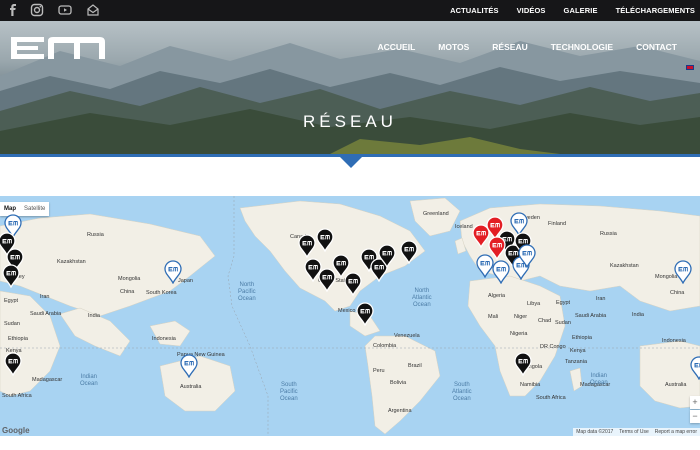  What do you see at coordinates (398, 383) in the screenshot?
I see `country-label: Bolivia` at bounding box center [398, 383].